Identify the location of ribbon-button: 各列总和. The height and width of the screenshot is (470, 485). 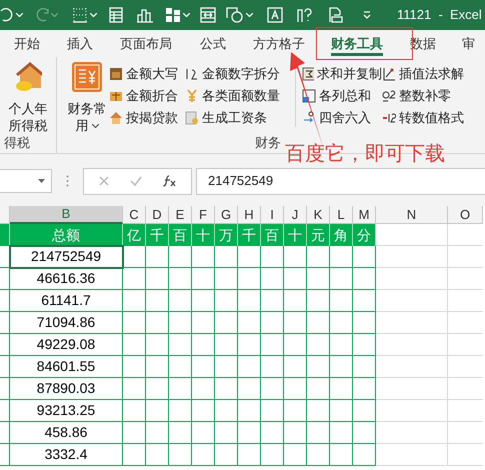
(342, 95).